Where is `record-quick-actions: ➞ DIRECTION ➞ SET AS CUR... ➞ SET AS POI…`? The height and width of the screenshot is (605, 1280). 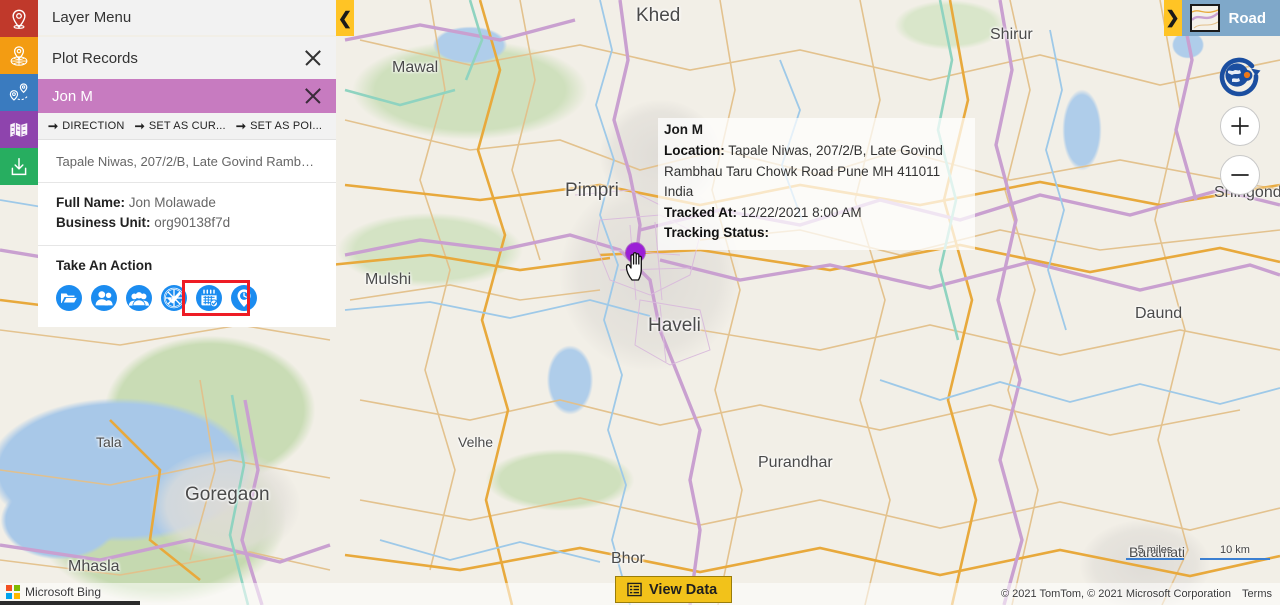
record-quick-actions: ➞ DIRECTION ➞ SET AS CUR... ➞ SET AS POI… is located at coordinates (187, 126).